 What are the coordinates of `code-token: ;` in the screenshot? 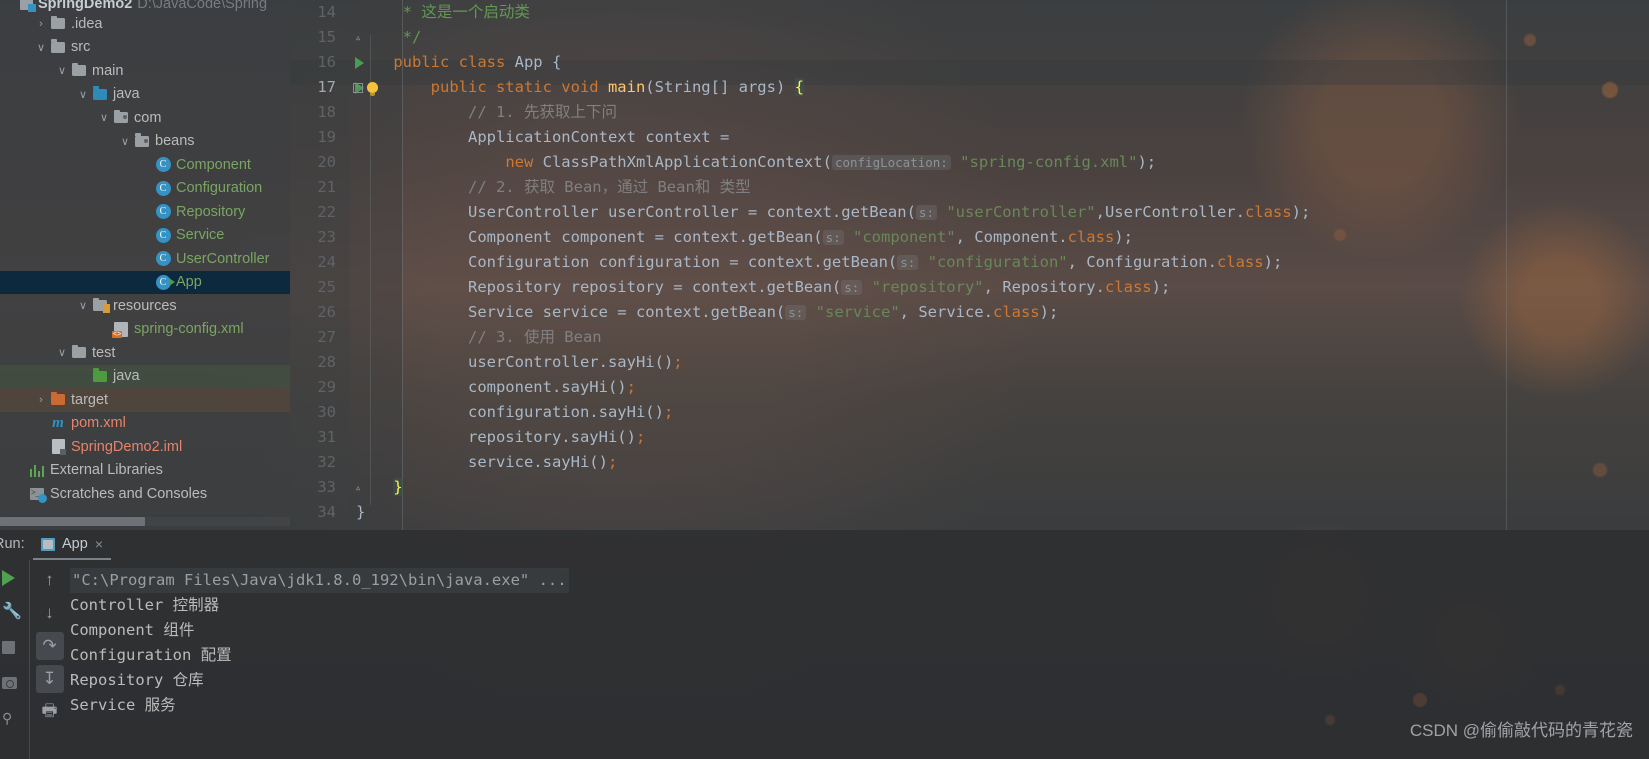 It's located at (631, 387).